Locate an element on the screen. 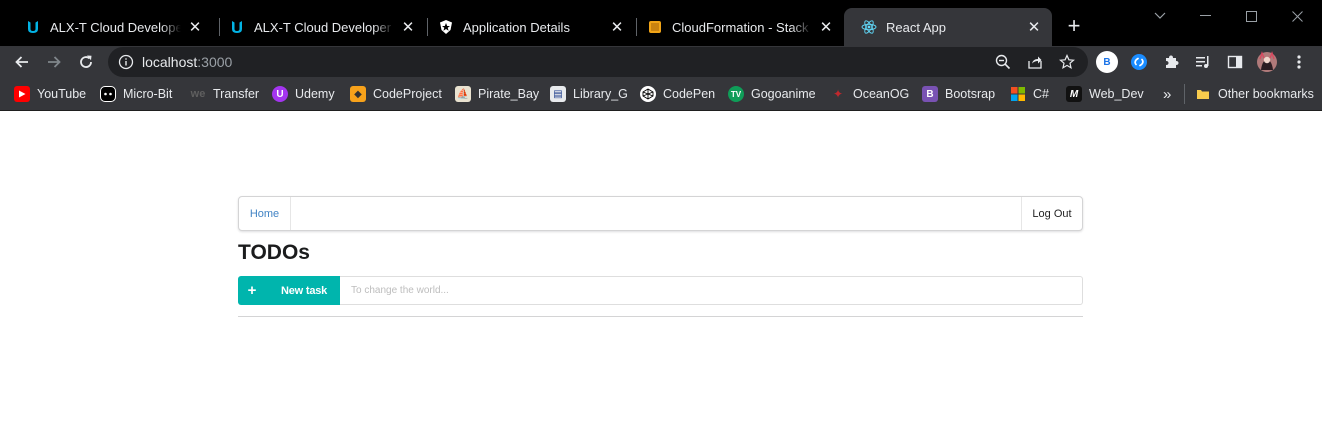  media-queue-icon is located at coordinates (1203, 62).